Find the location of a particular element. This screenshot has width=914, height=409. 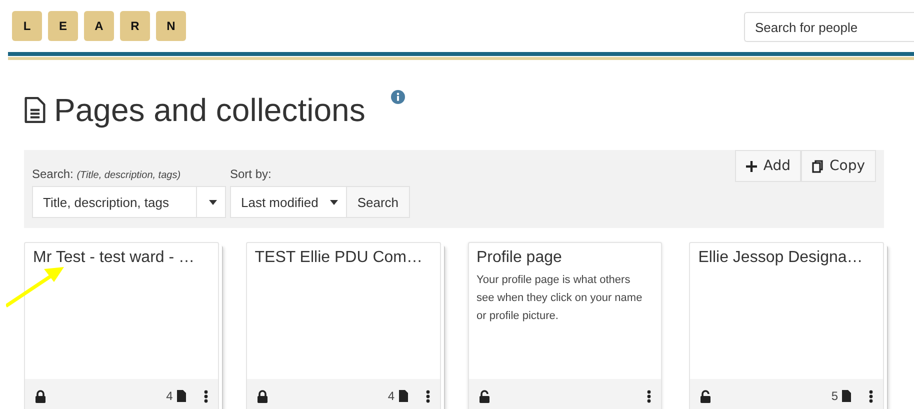

logo-letter: A is located at coordinates (99, 26).